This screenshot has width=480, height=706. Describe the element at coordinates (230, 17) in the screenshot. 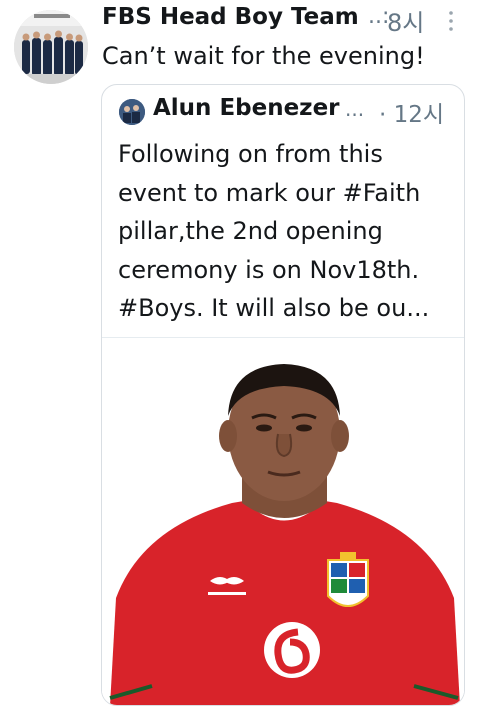

I see `author-name: FBS Head Boy Team` at that location.